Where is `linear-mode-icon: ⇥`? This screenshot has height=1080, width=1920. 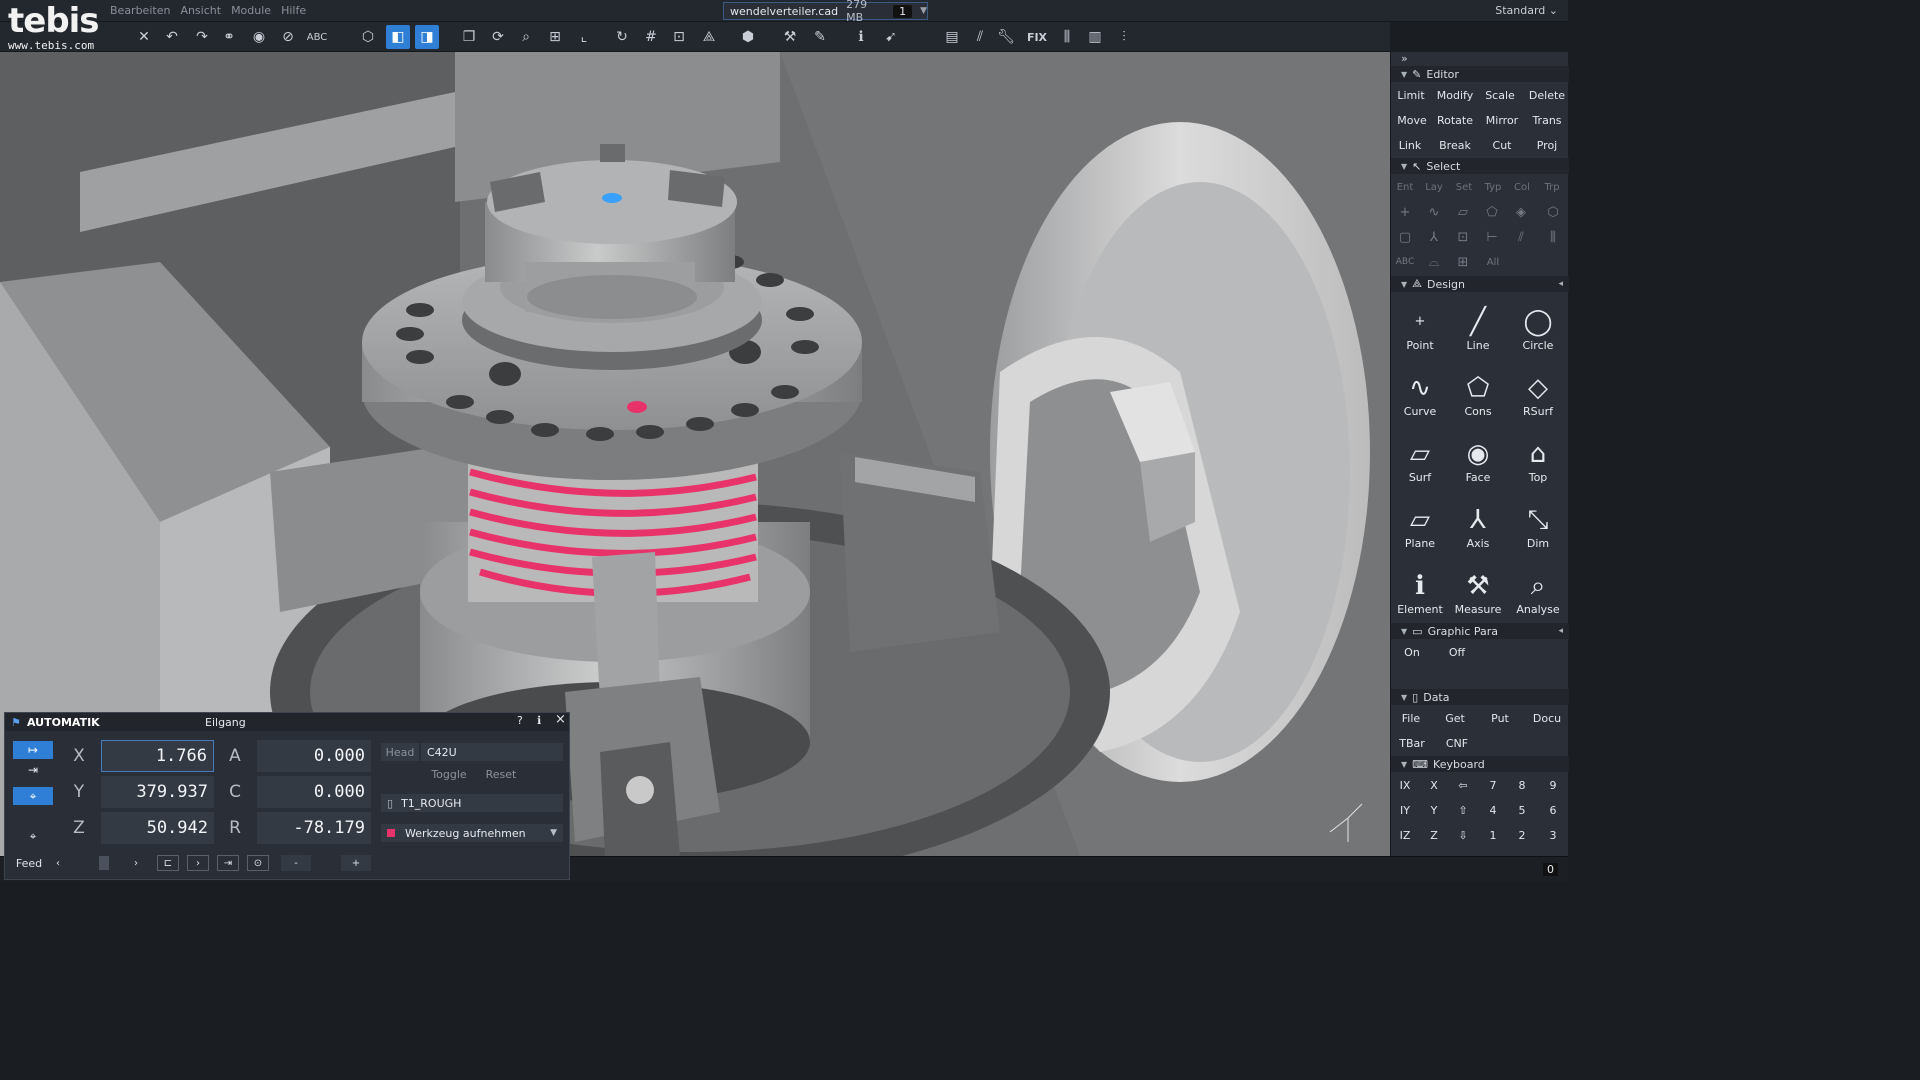
linear-mode-icon: ⇥ is located at coordinates (33, 770).